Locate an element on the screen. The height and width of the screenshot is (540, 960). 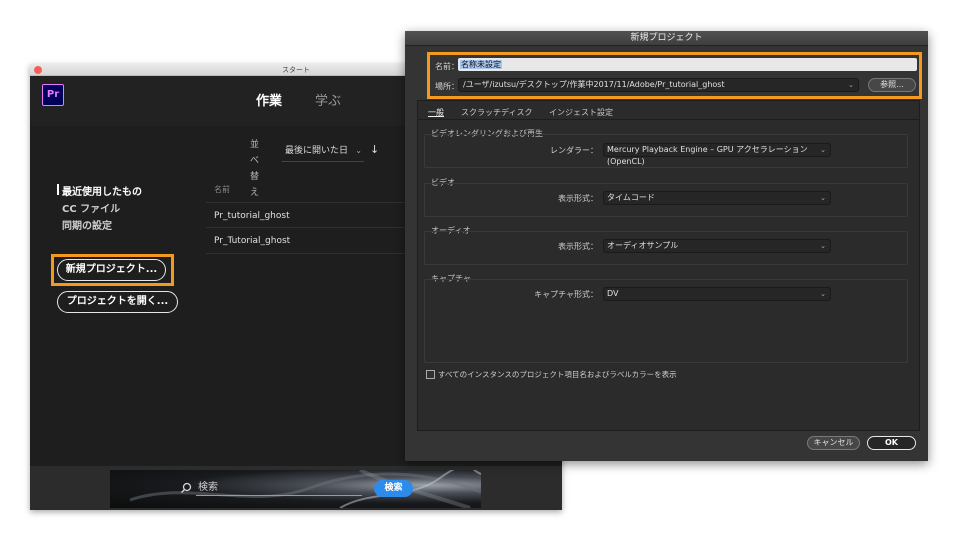
capture-format-label: キャプチャ形式： is located at coordinates (566, 294).